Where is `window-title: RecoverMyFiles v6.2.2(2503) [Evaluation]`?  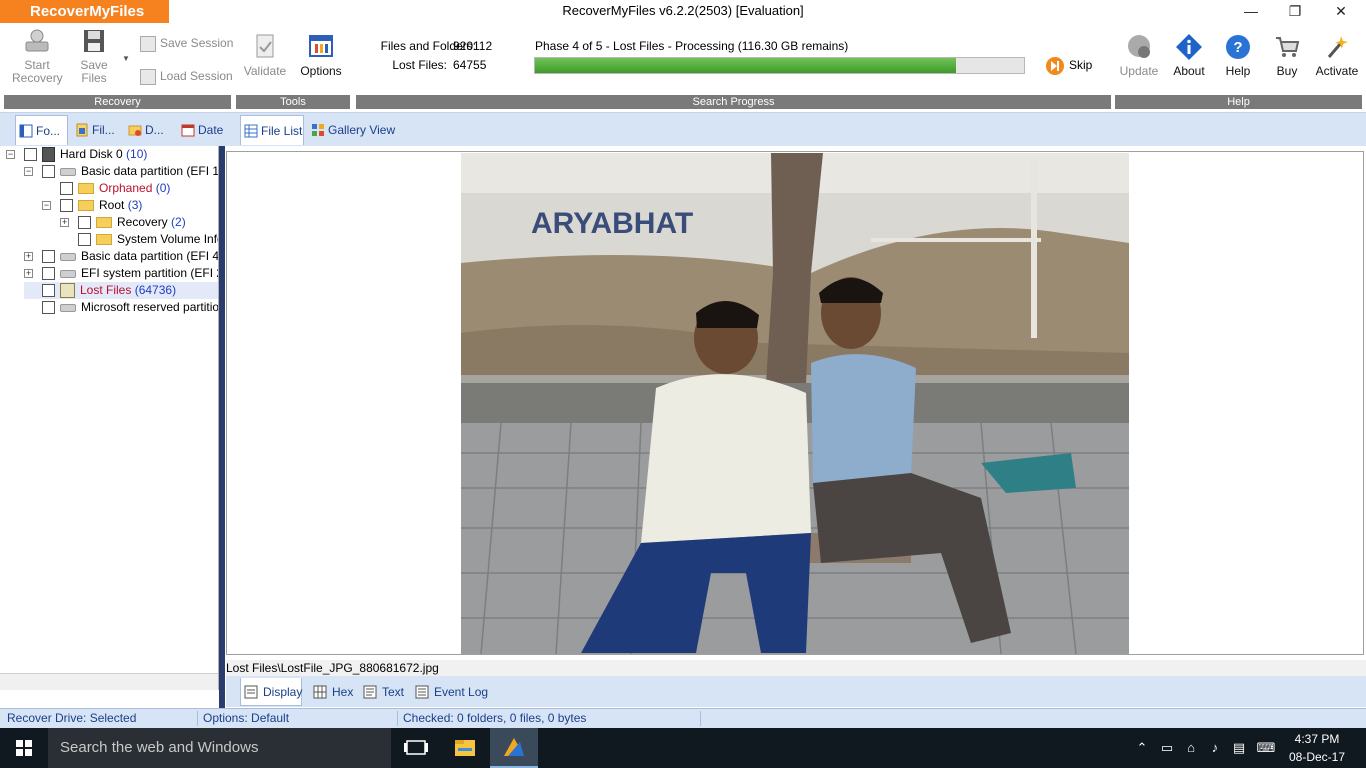 window-title: RecoverMyFiles v6.2.2(2503) [Evaluation] is located at coordinates (683, 10).